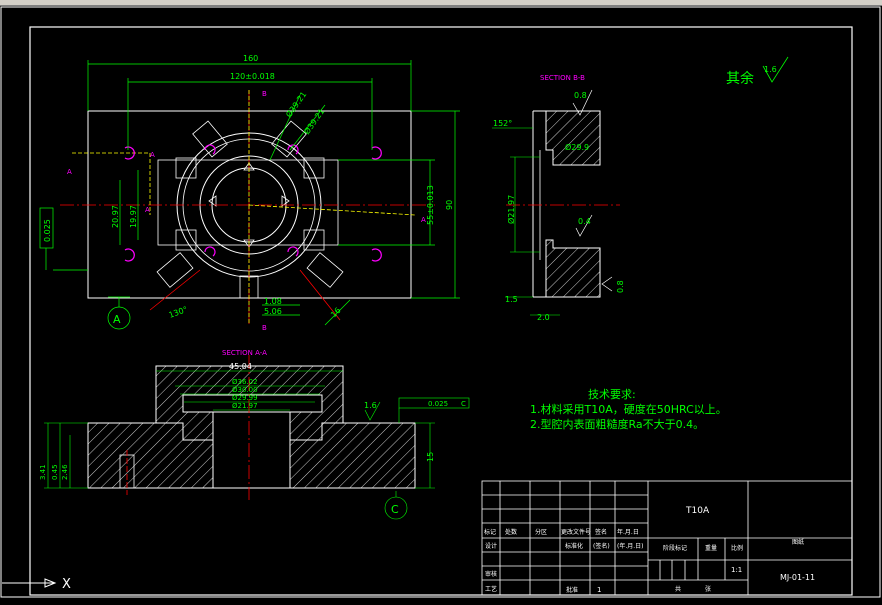  Describe the element at coordinates (55, 472) in the screenshot. I see `section-a-left-2: 0.45` at that location.